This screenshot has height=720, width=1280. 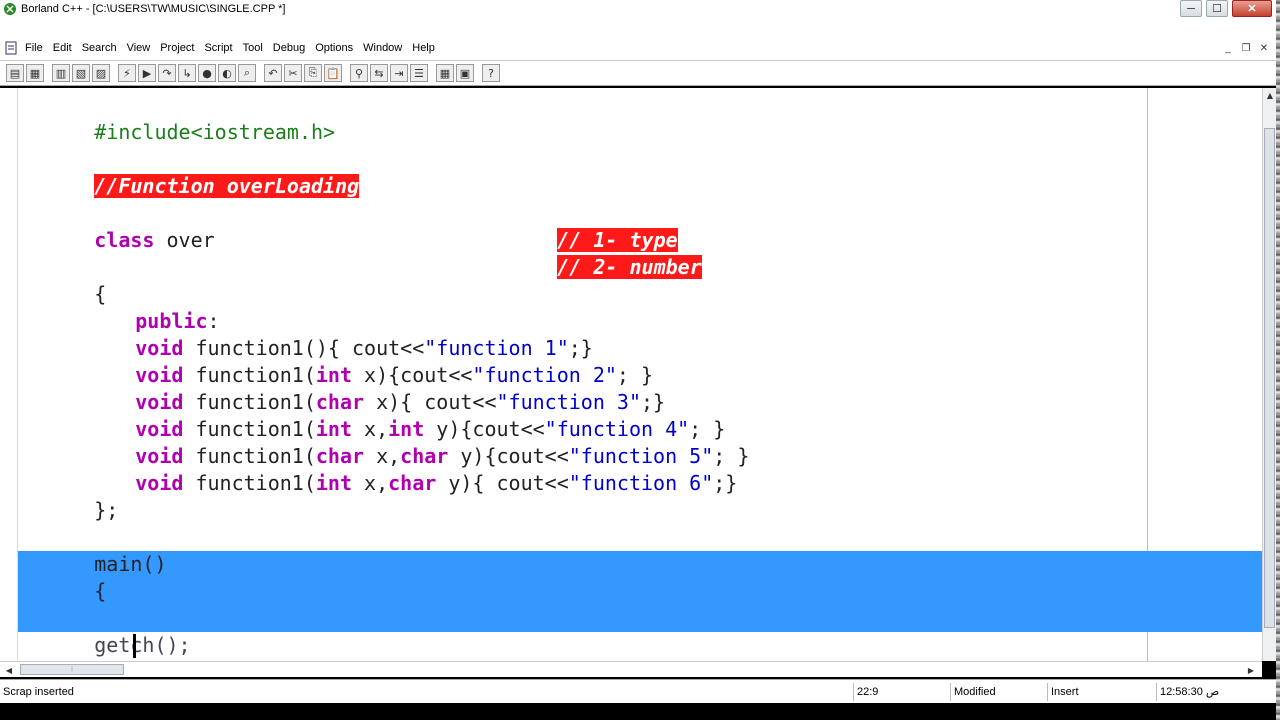 What do you see at coordinates (465, 73) in the screenshot?
I see `window-list-icon: ▣` at bounding box center [465, 73].